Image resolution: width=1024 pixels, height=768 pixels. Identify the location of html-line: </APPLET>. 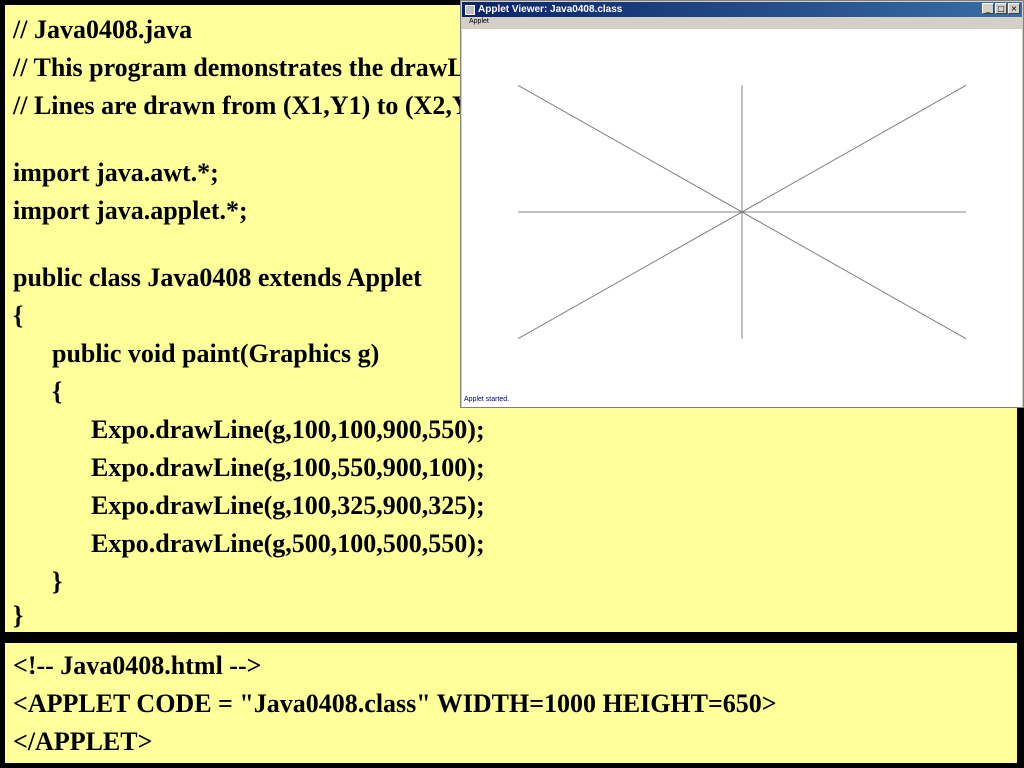
(83, 741).